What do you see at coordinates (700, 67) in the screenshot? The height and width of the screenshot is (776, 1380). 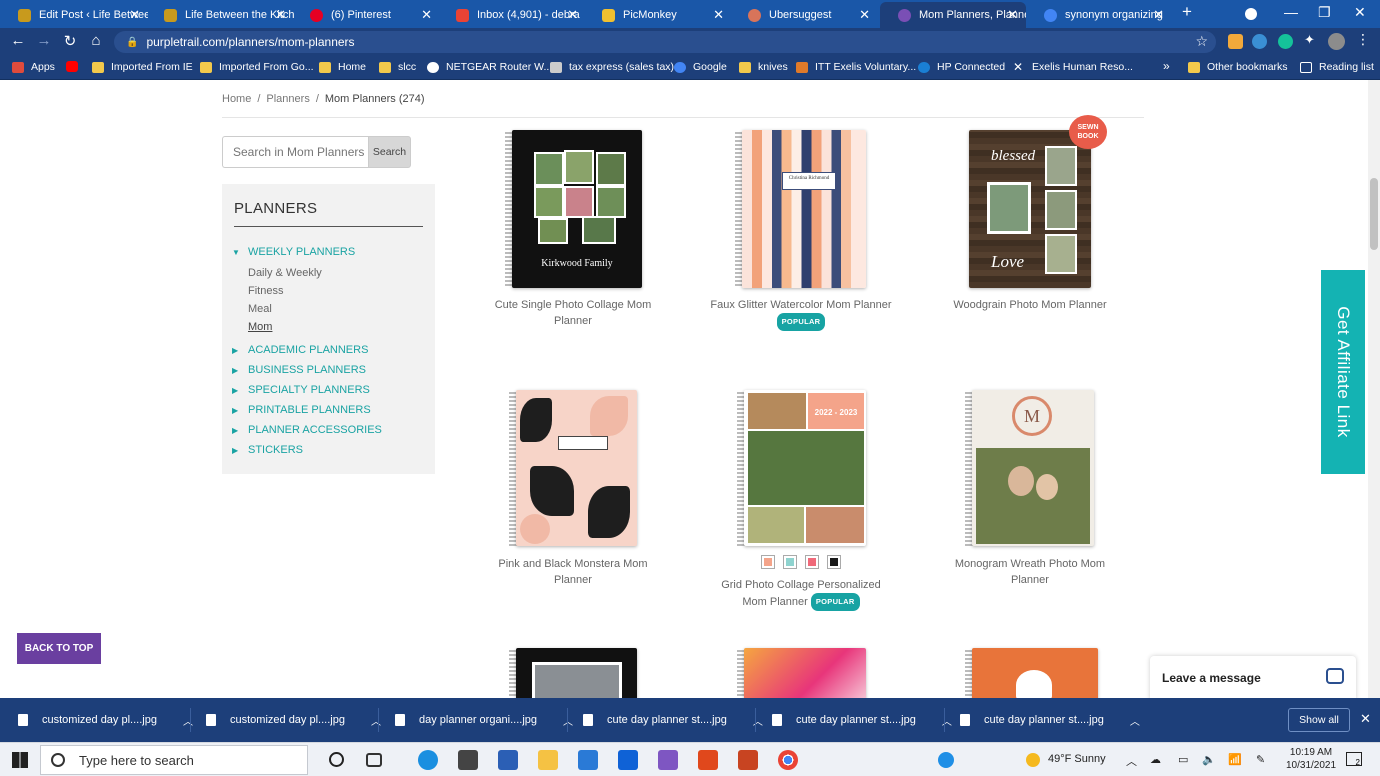 I see `bookmark-google: Google` at bounding box center [700, 67].